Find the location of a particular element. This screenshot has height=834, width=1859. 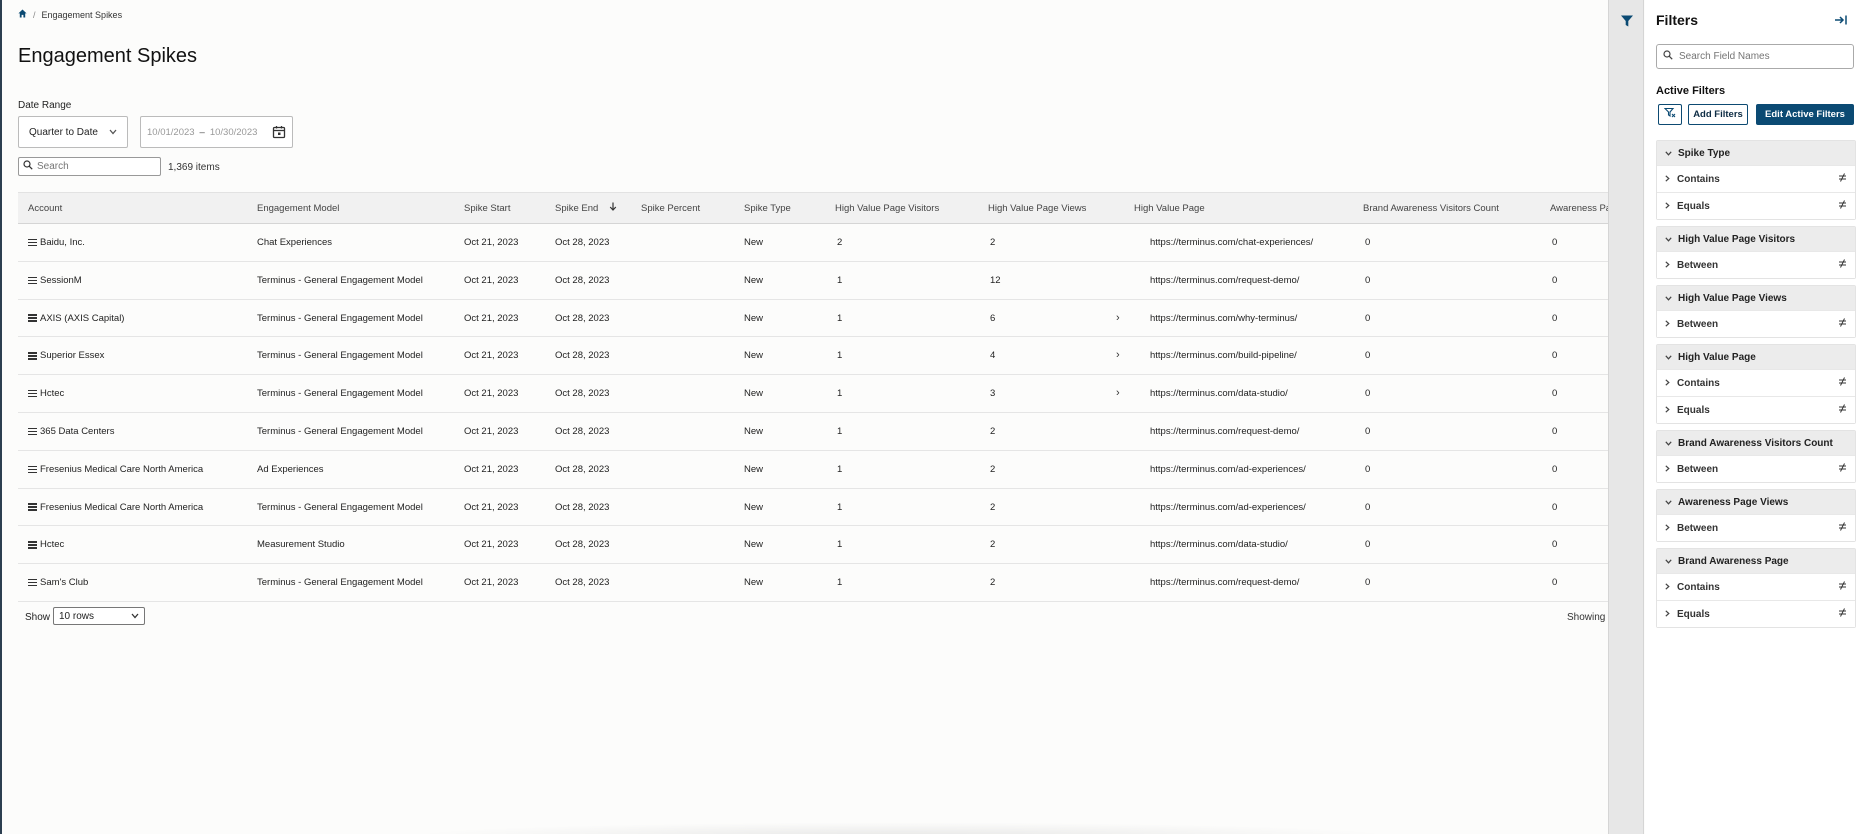

field-search-input is located at coordinates (1759, 56).